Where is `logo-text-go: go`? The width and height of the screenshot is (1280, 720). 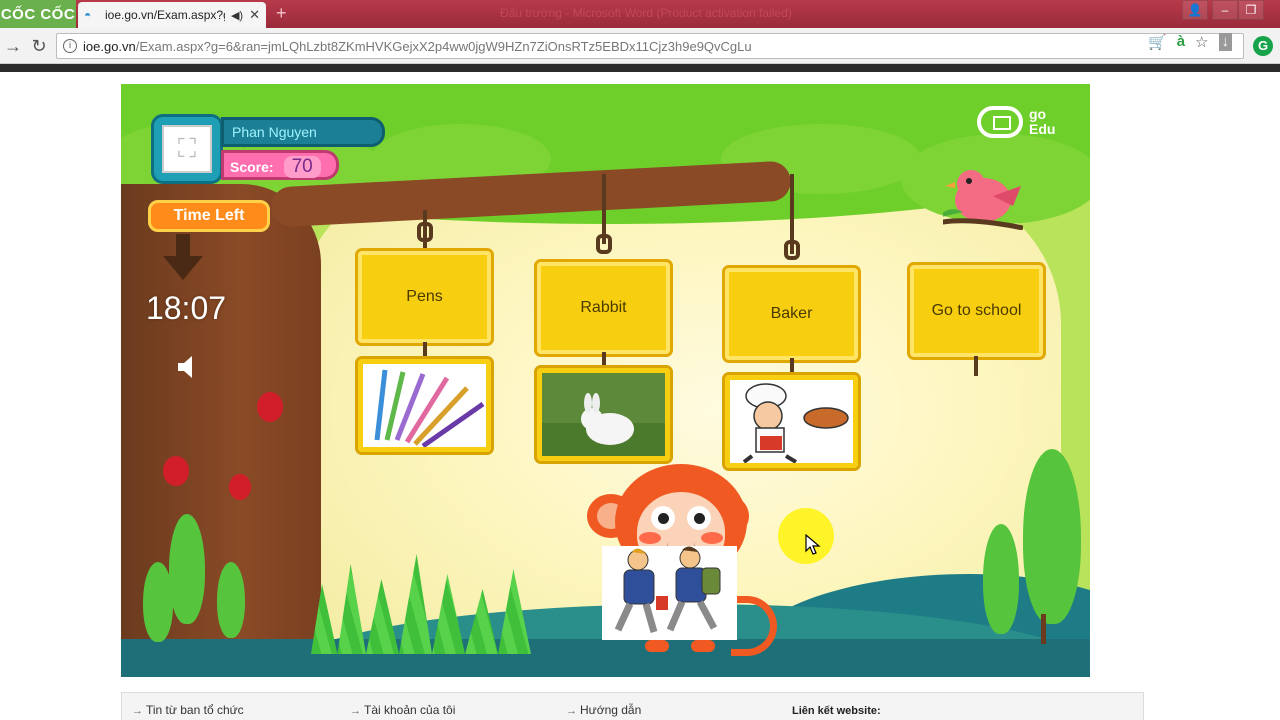 logo-text-go: go is located at coordinates (1038, 114).